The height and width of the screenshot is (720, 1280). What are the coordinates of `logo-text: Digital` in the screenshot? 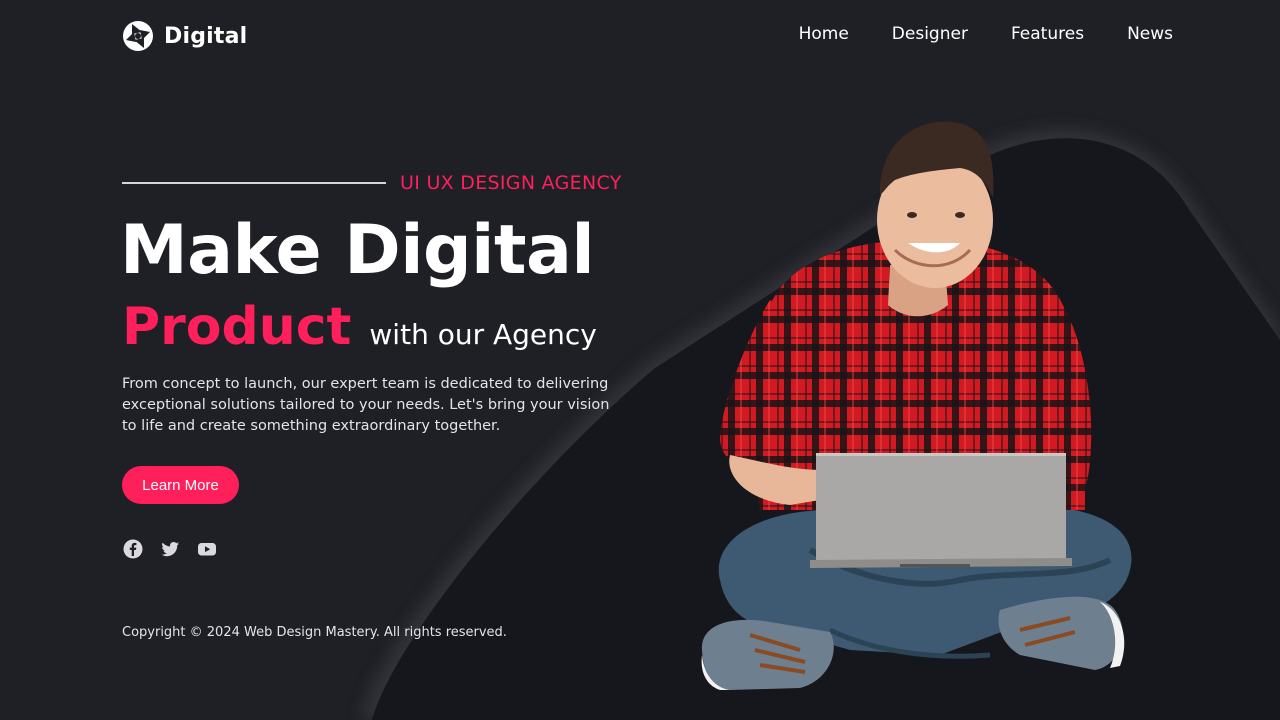 It's located at (206, 36).